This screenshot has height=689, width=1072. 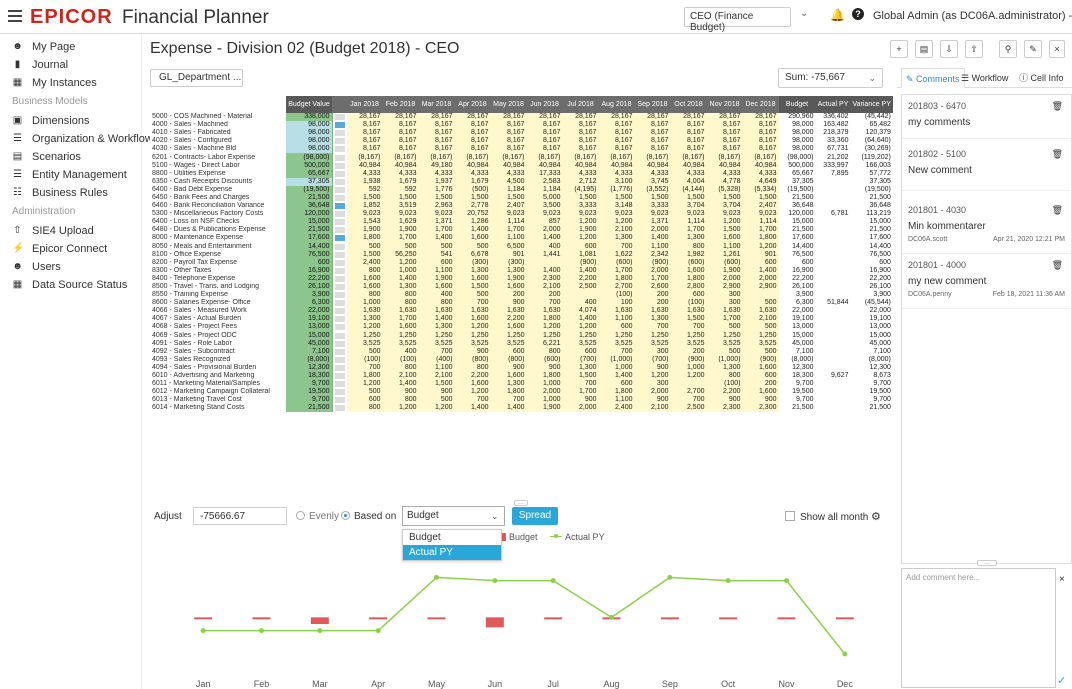 I want to click on month-cell: 4,500, so click(x=508, y=181).